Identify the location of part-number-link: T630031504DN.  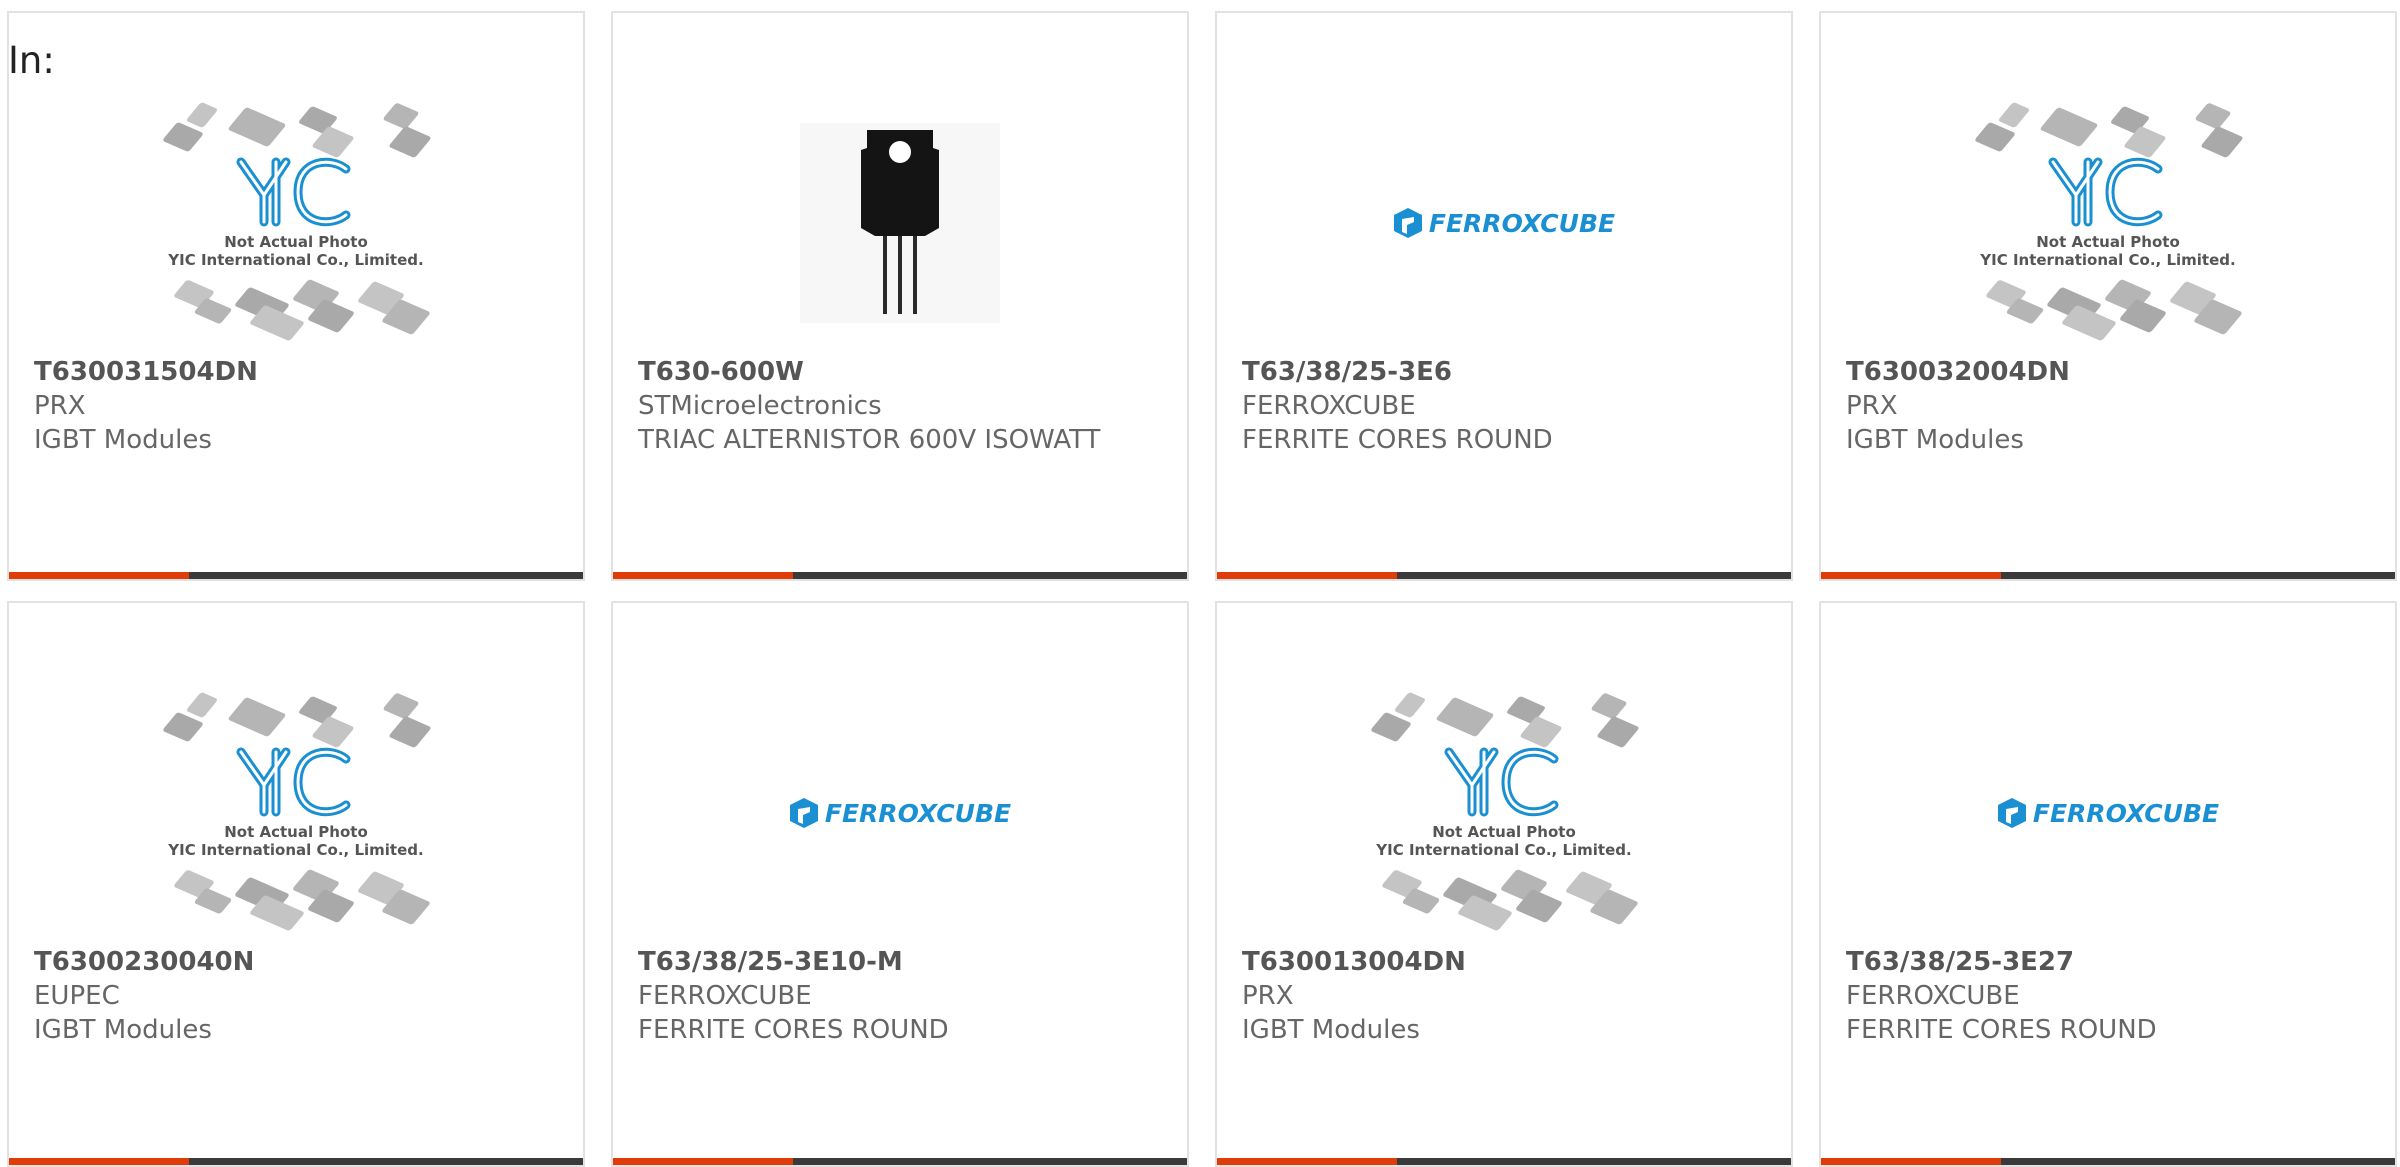
(296, 372).